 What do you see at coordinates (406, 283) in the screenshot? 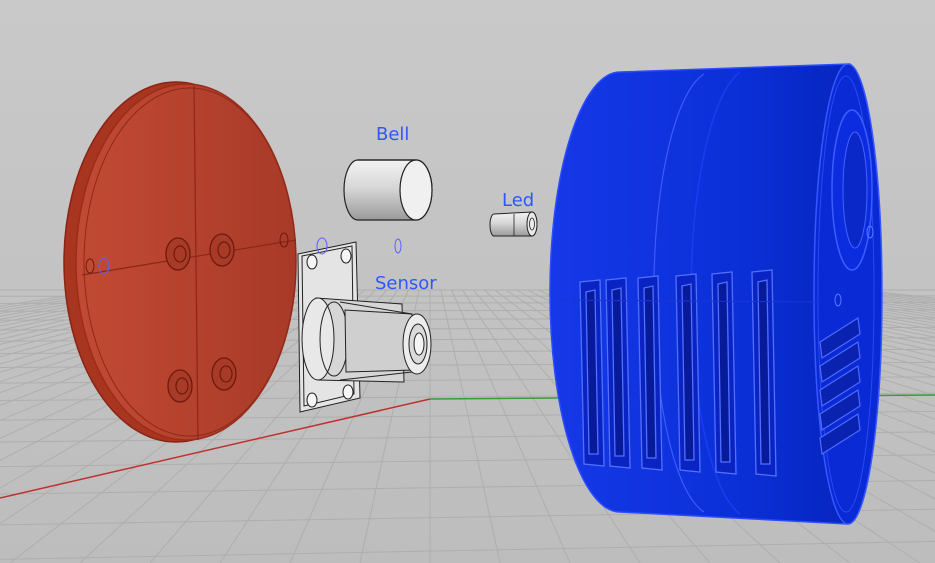
I see `sensor-label: Sensor` at bounding box center [406, 283].